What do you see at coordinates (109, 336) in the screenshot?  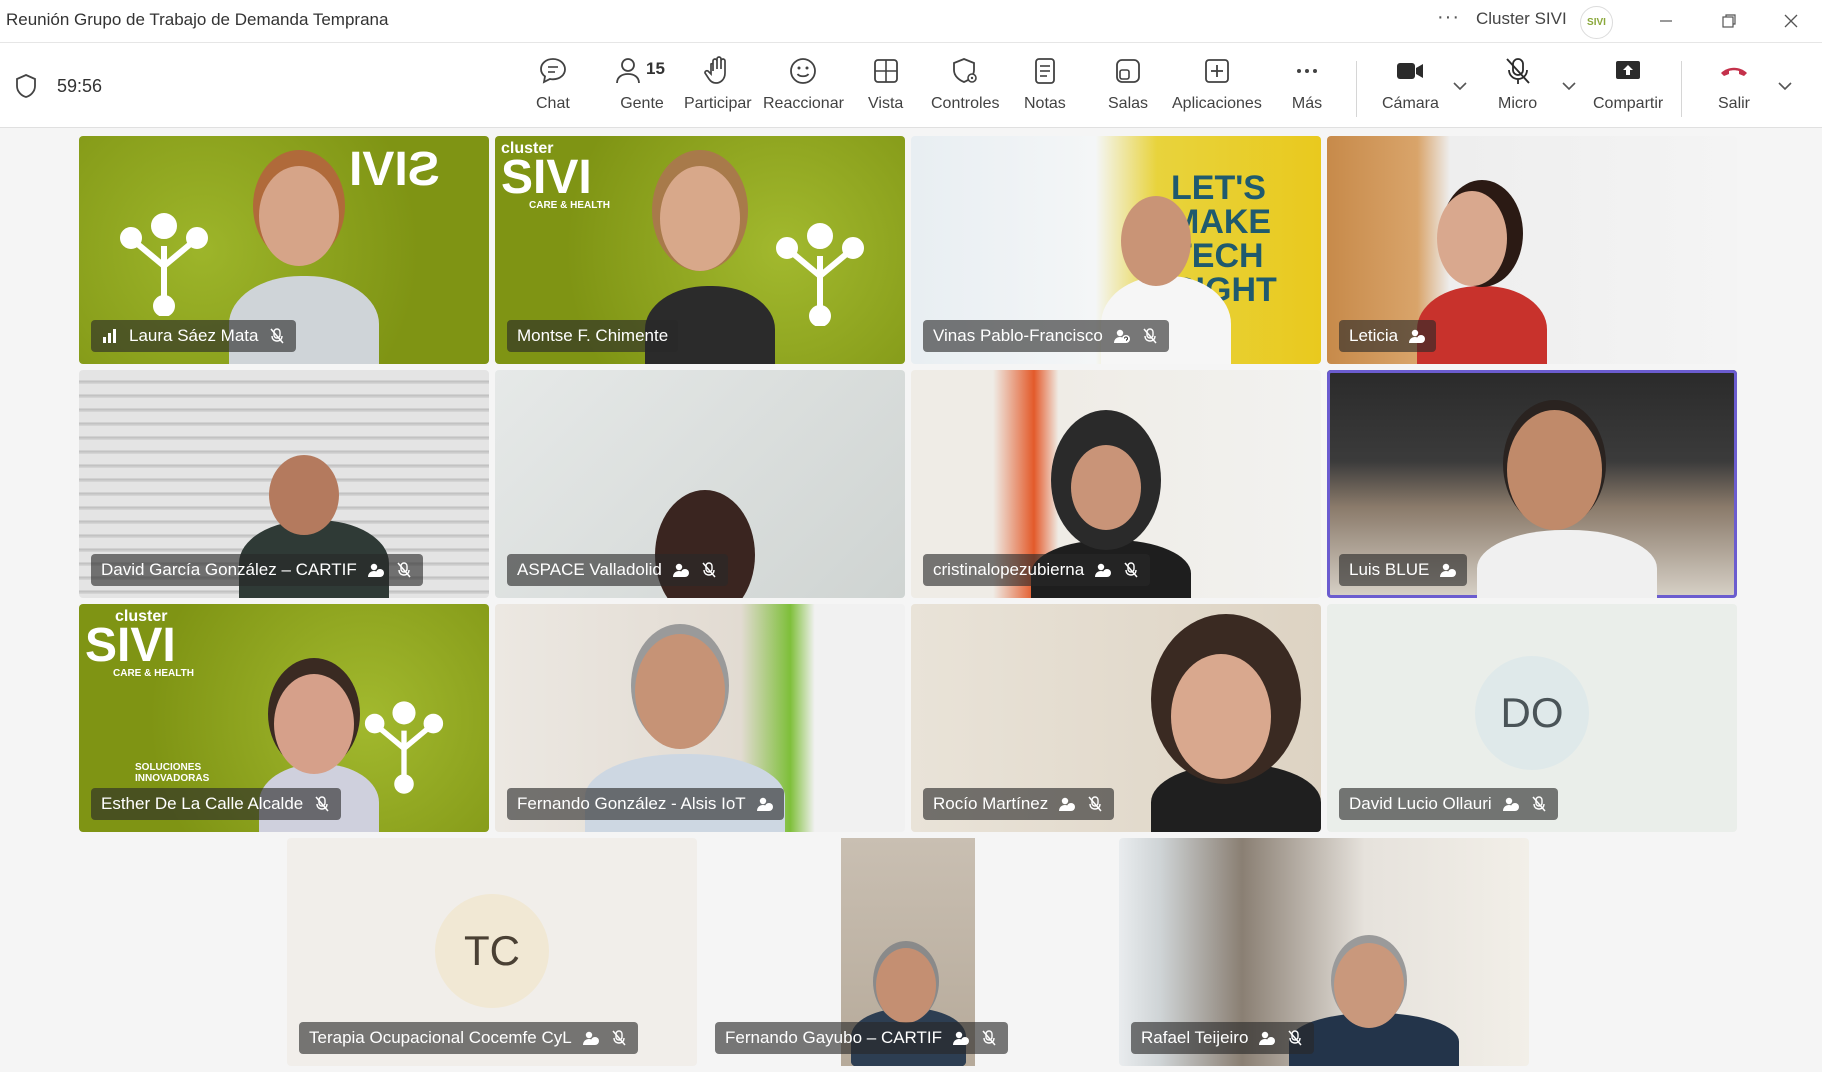 I see `signal-bars-icon` at bounding box center [109, 336].